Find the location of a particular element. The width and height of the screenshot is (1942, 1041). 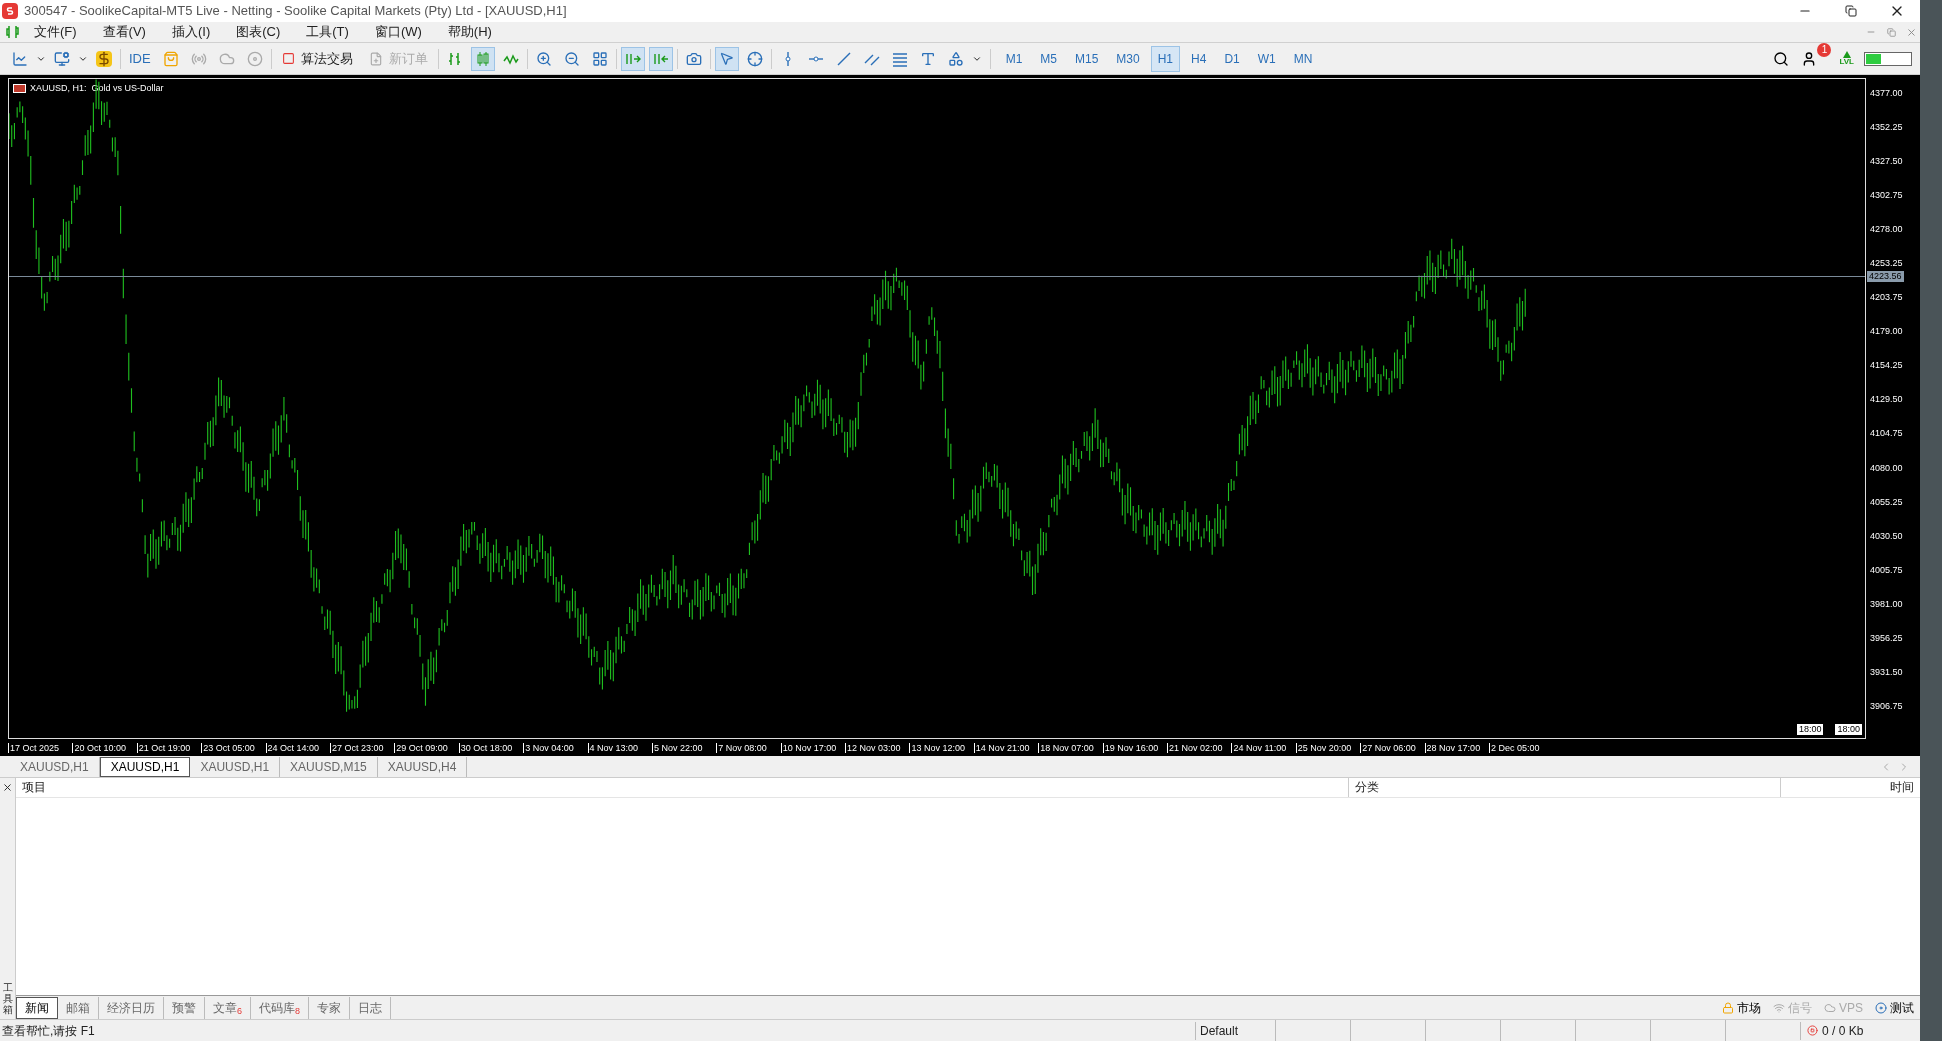

candlestick-icon is located at coordinates (482, 58).